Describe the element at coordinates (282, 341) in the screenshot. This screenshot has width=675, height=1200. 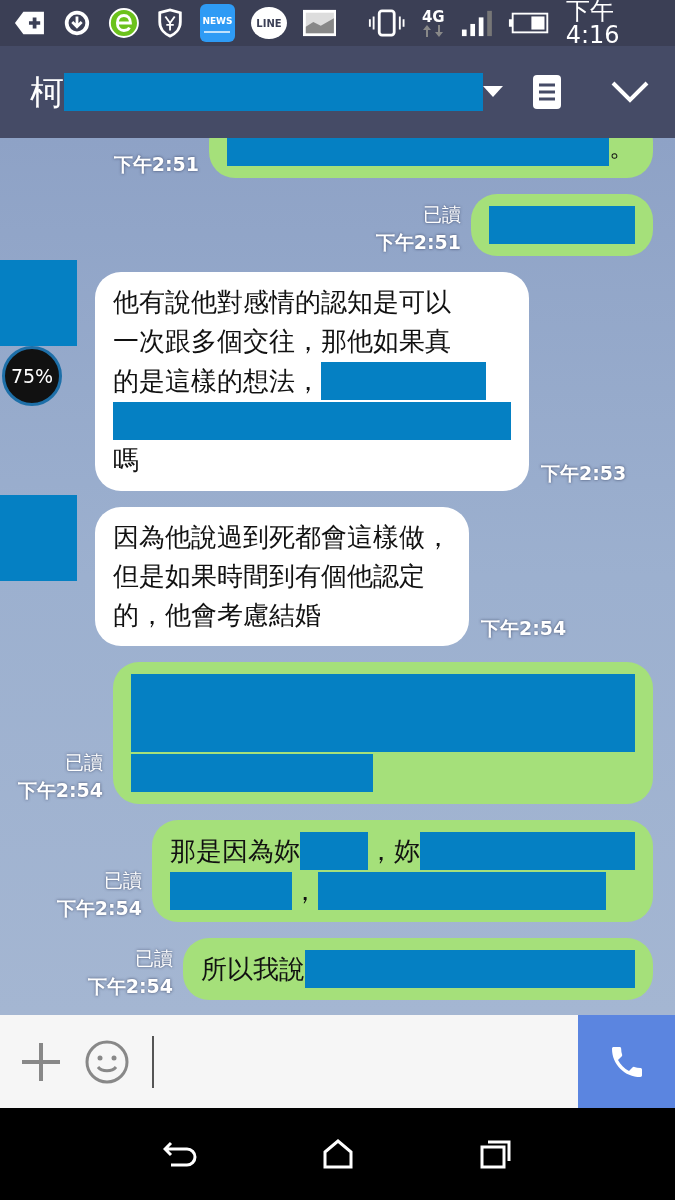
I see `message-text: 一次跟多個交往，那他如果真` at that location.